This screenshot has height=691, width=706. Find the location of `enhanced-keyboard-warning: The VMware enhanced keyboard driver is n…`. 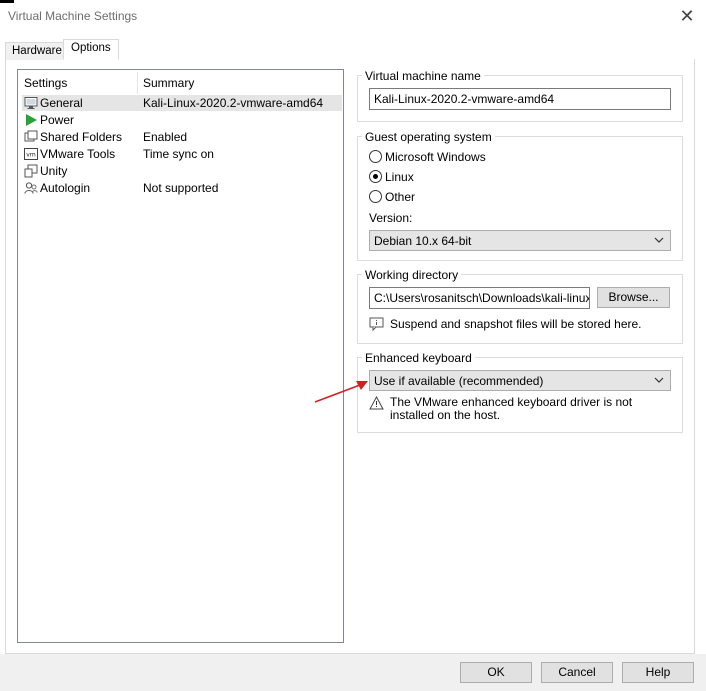

enhanced-keyboard-warning: The VMware enhanced keyboard driver is n… is located at coordinates (511, 408).